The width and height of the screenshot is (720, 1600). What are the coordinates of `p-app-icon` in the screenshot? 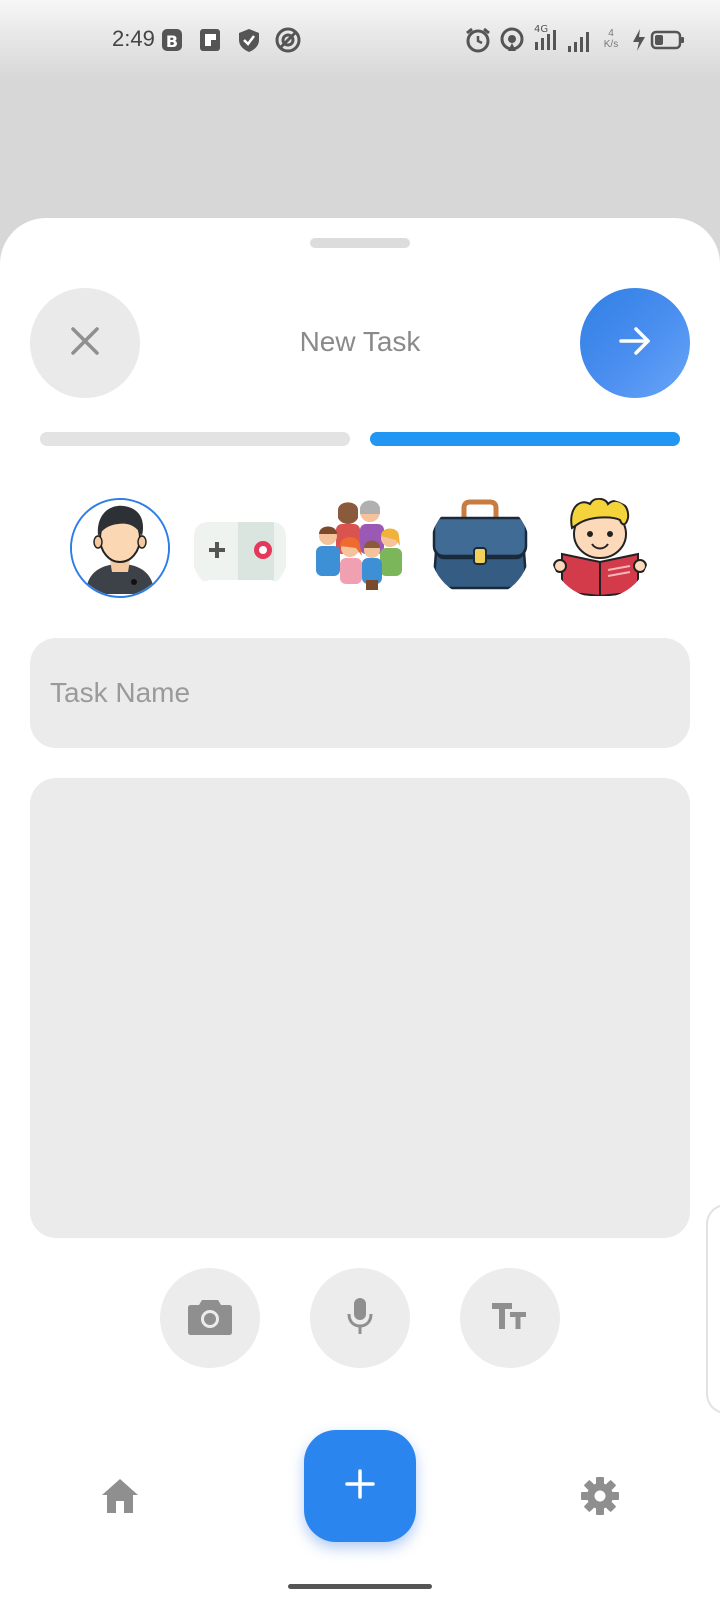 It's located at (211, 40).